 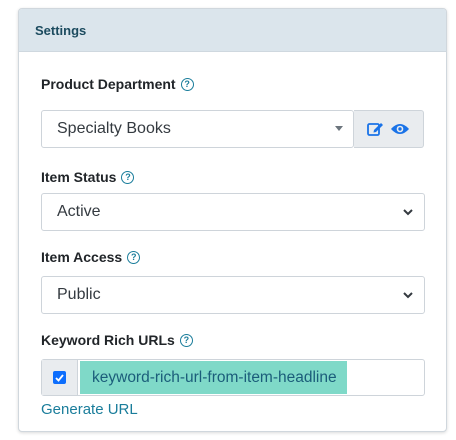 I want to click on check-icon, so click(x=59, y=377).